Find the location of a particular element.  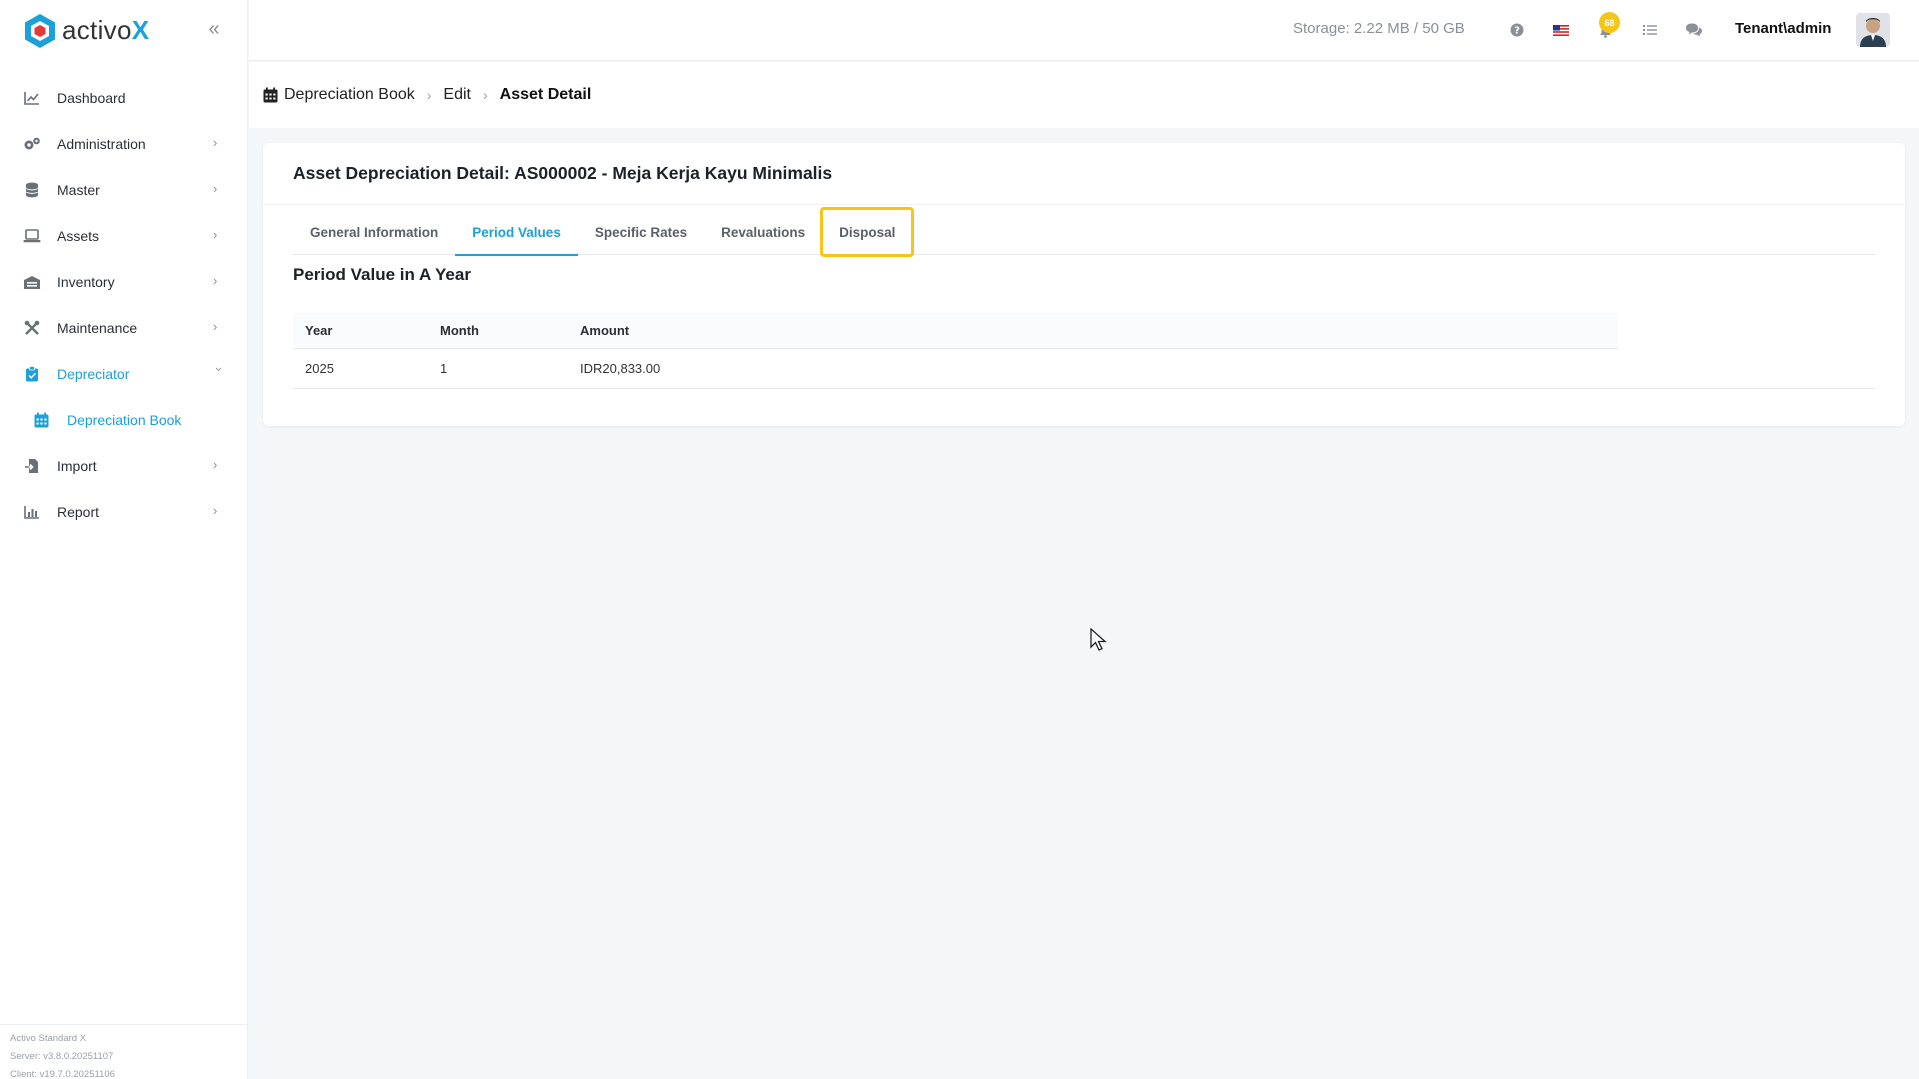

database-icon is located at coordinates (32, 190).